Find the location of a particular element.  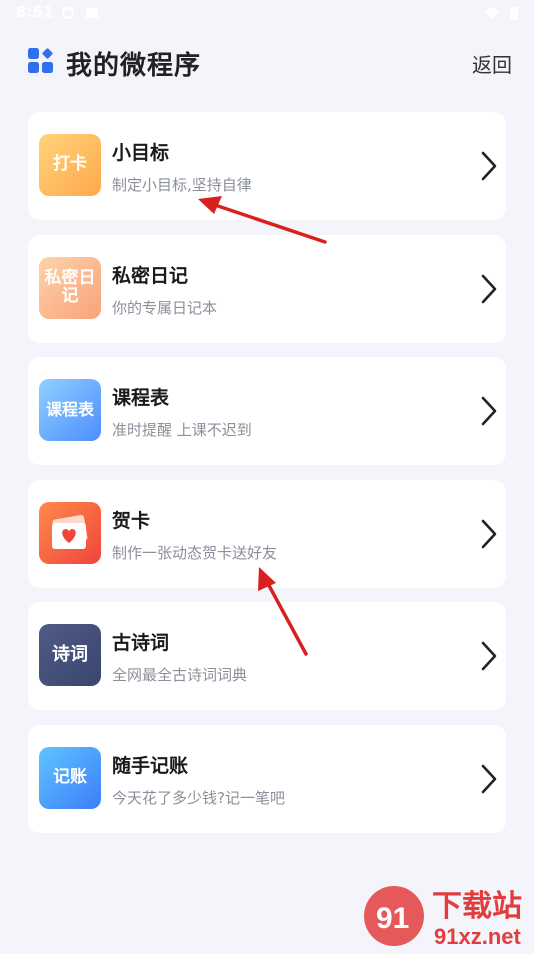

message-status-icon is located at coordinates (92, 13).